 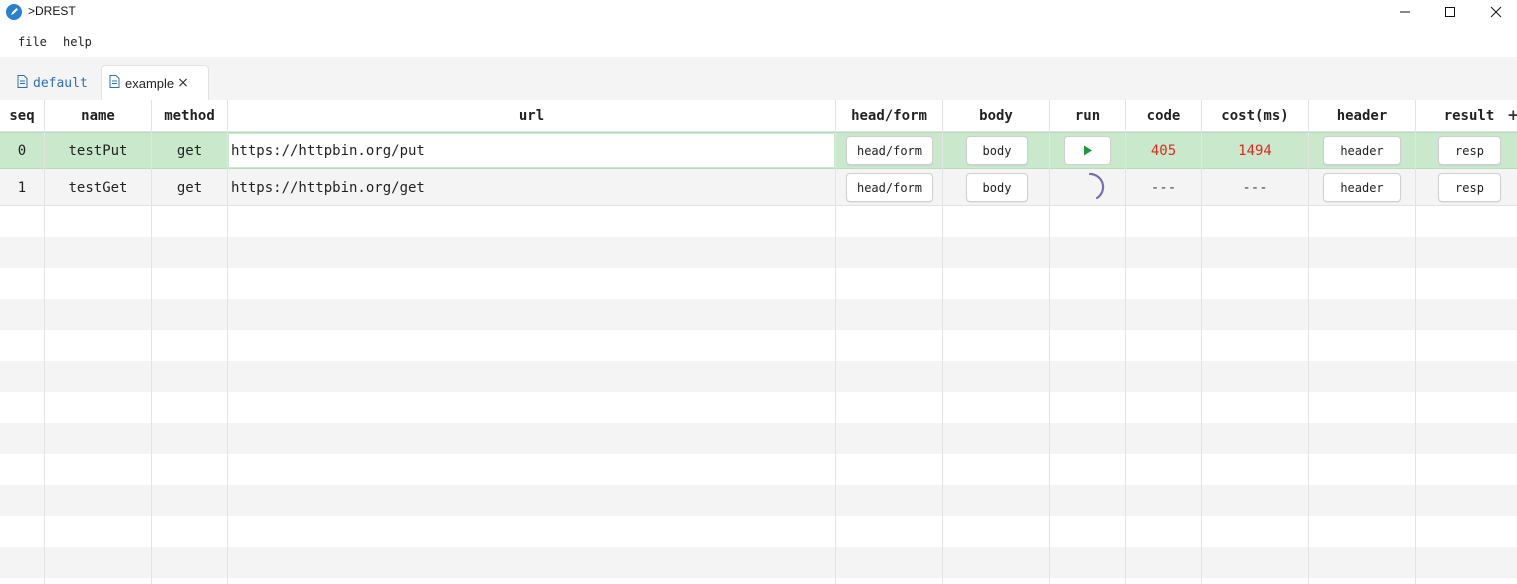 I want to click on menu-file: file, so click(x=32, y=42).